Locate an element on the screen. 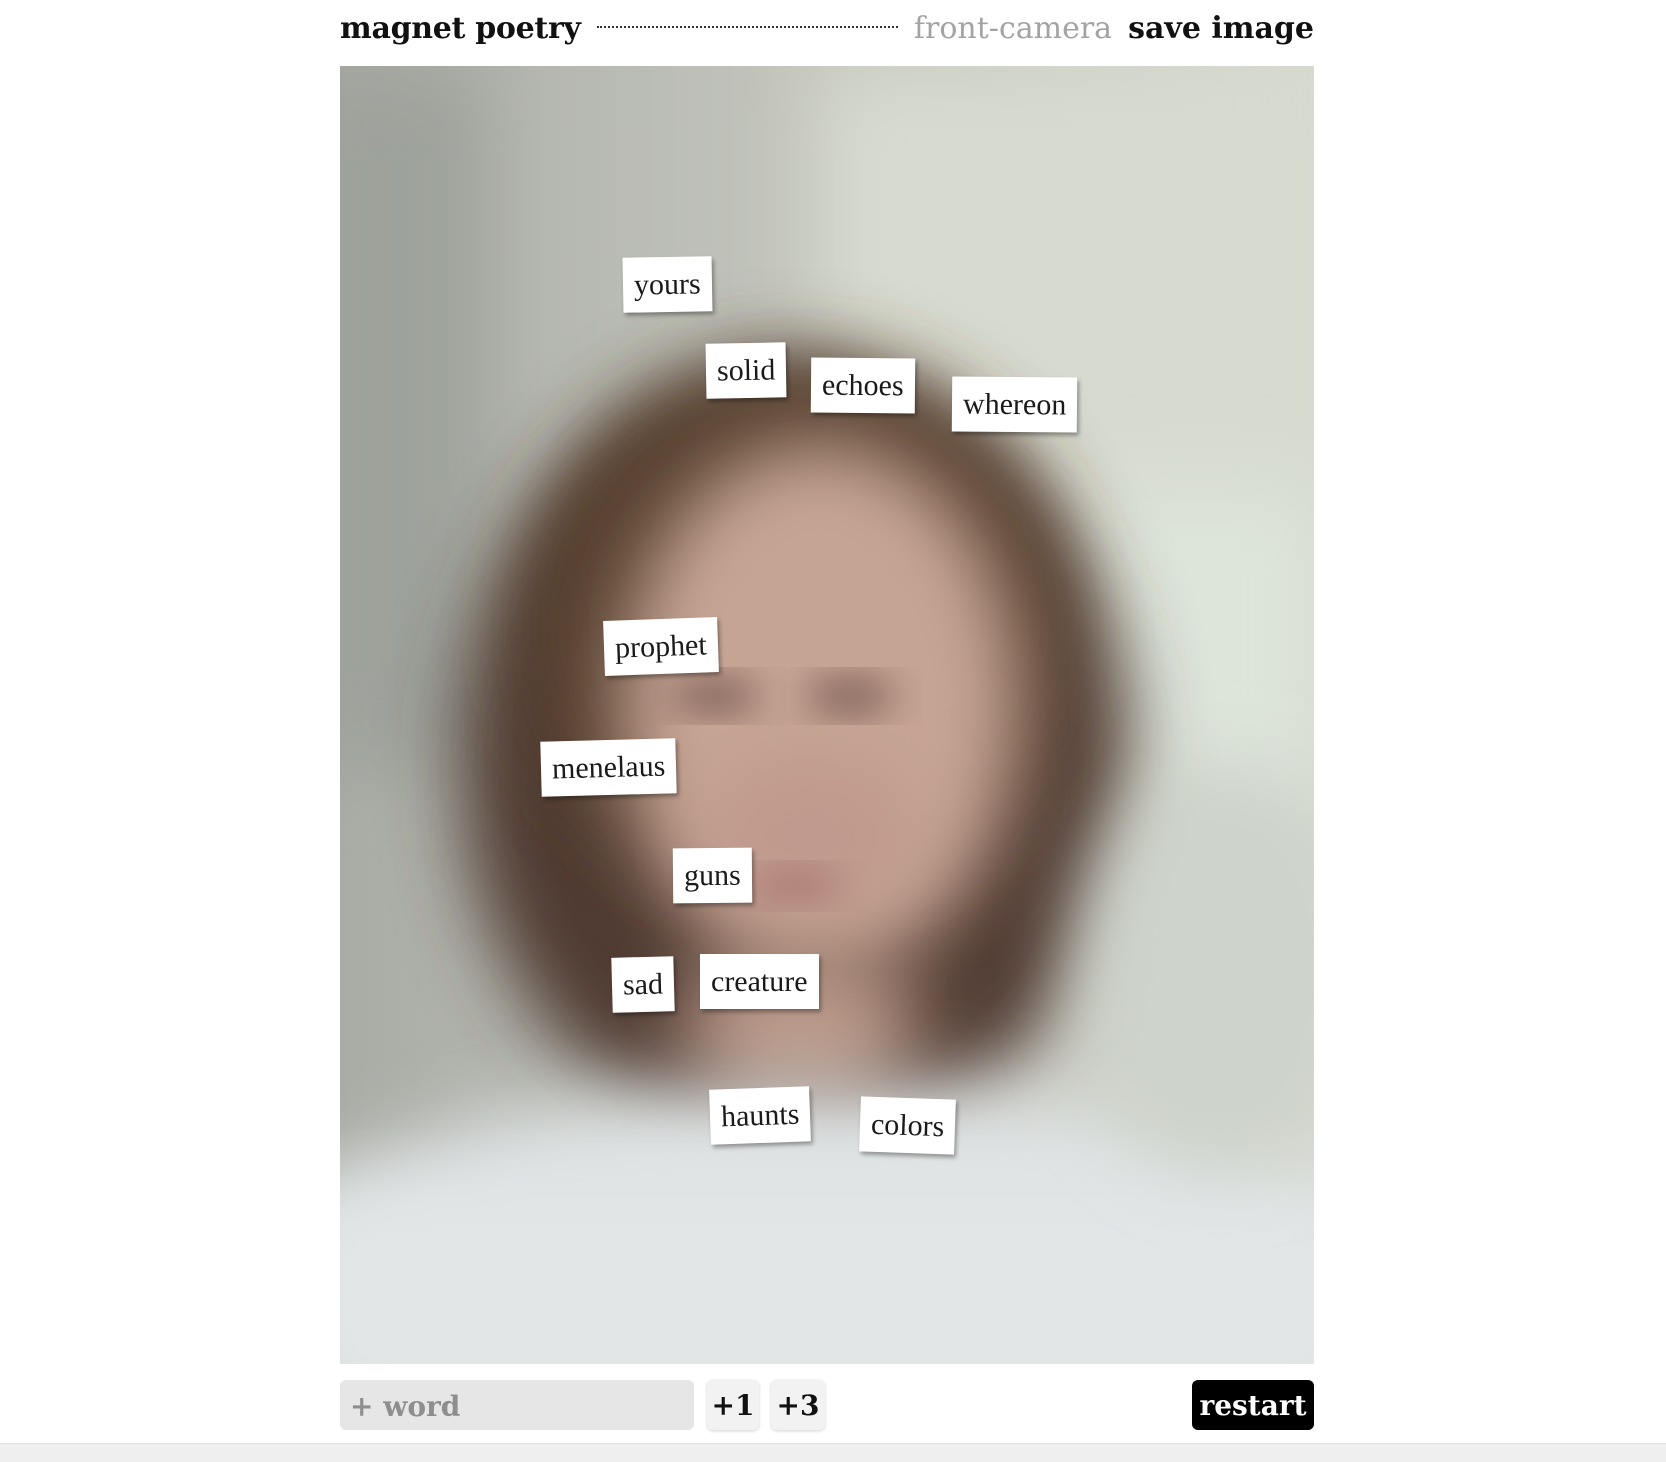 Image resolution: width=1666 pixels, height=1462 pixels. restart-button: restart is located at coordinates (1253, 1405).